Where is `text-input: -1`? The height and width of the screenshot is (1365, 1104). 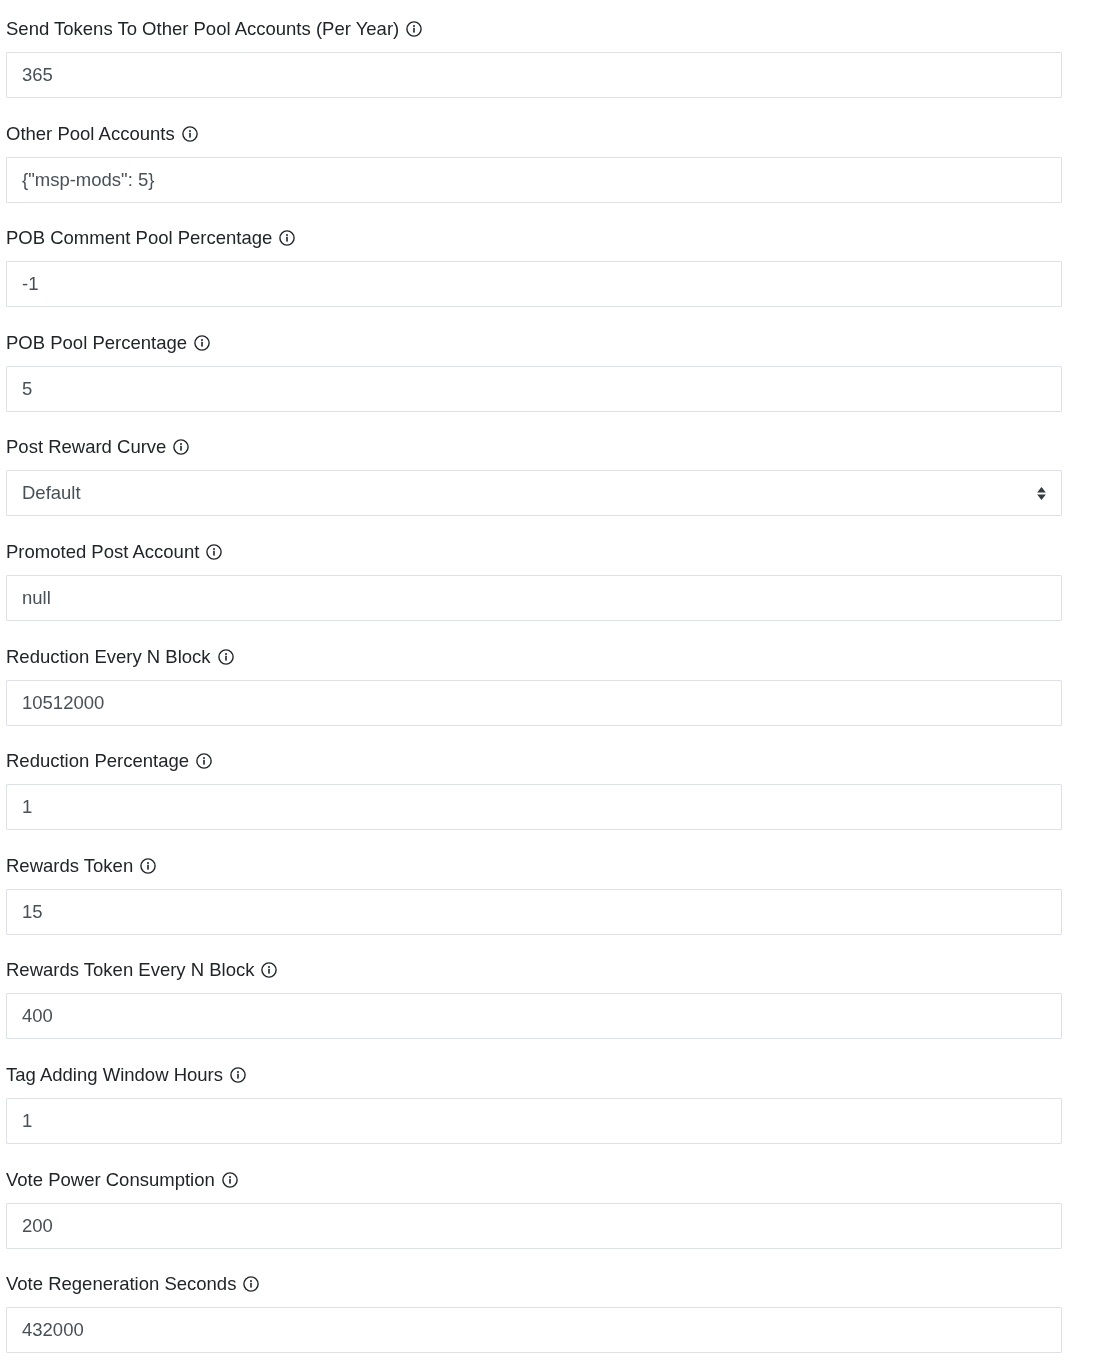 text-input: -1 is located at coordinates (534, 284).